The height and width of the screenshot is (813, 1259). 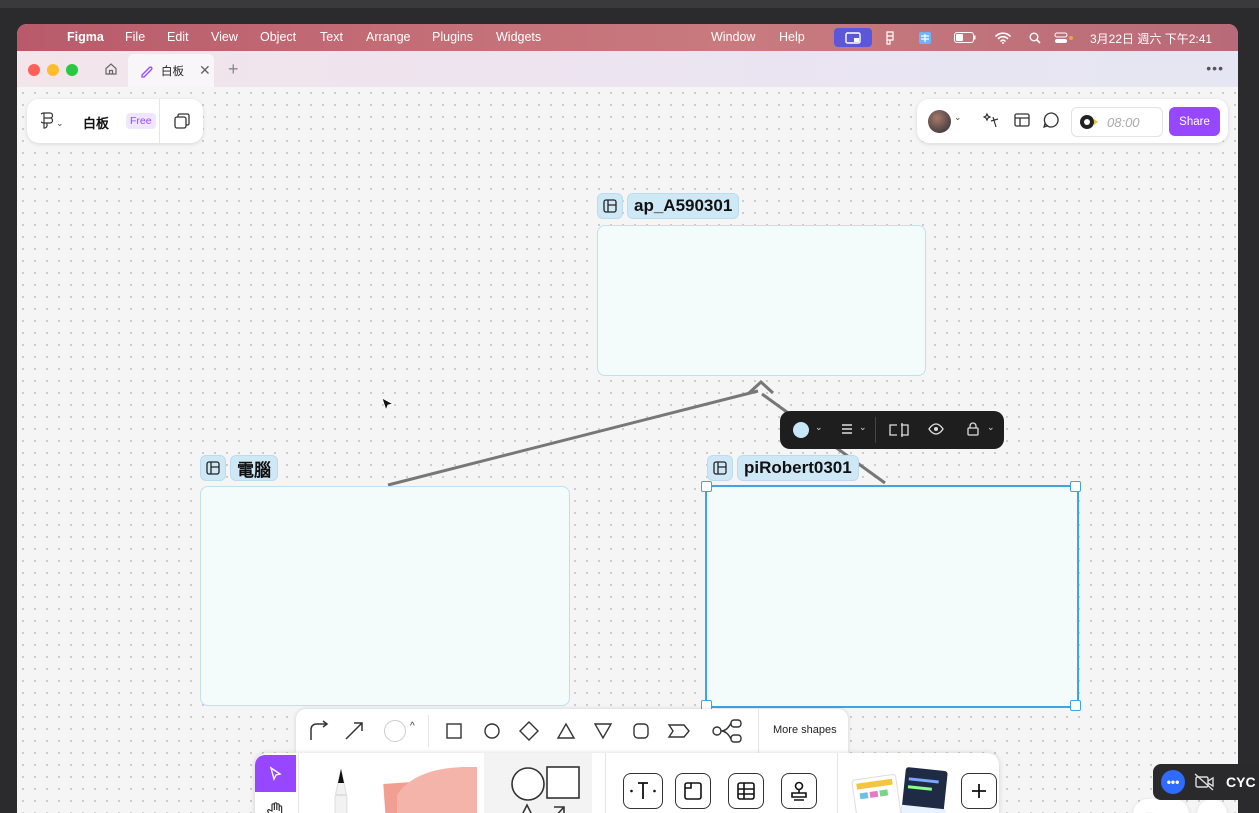 I want to click on text-tool-button, so click(x=643, y=791).